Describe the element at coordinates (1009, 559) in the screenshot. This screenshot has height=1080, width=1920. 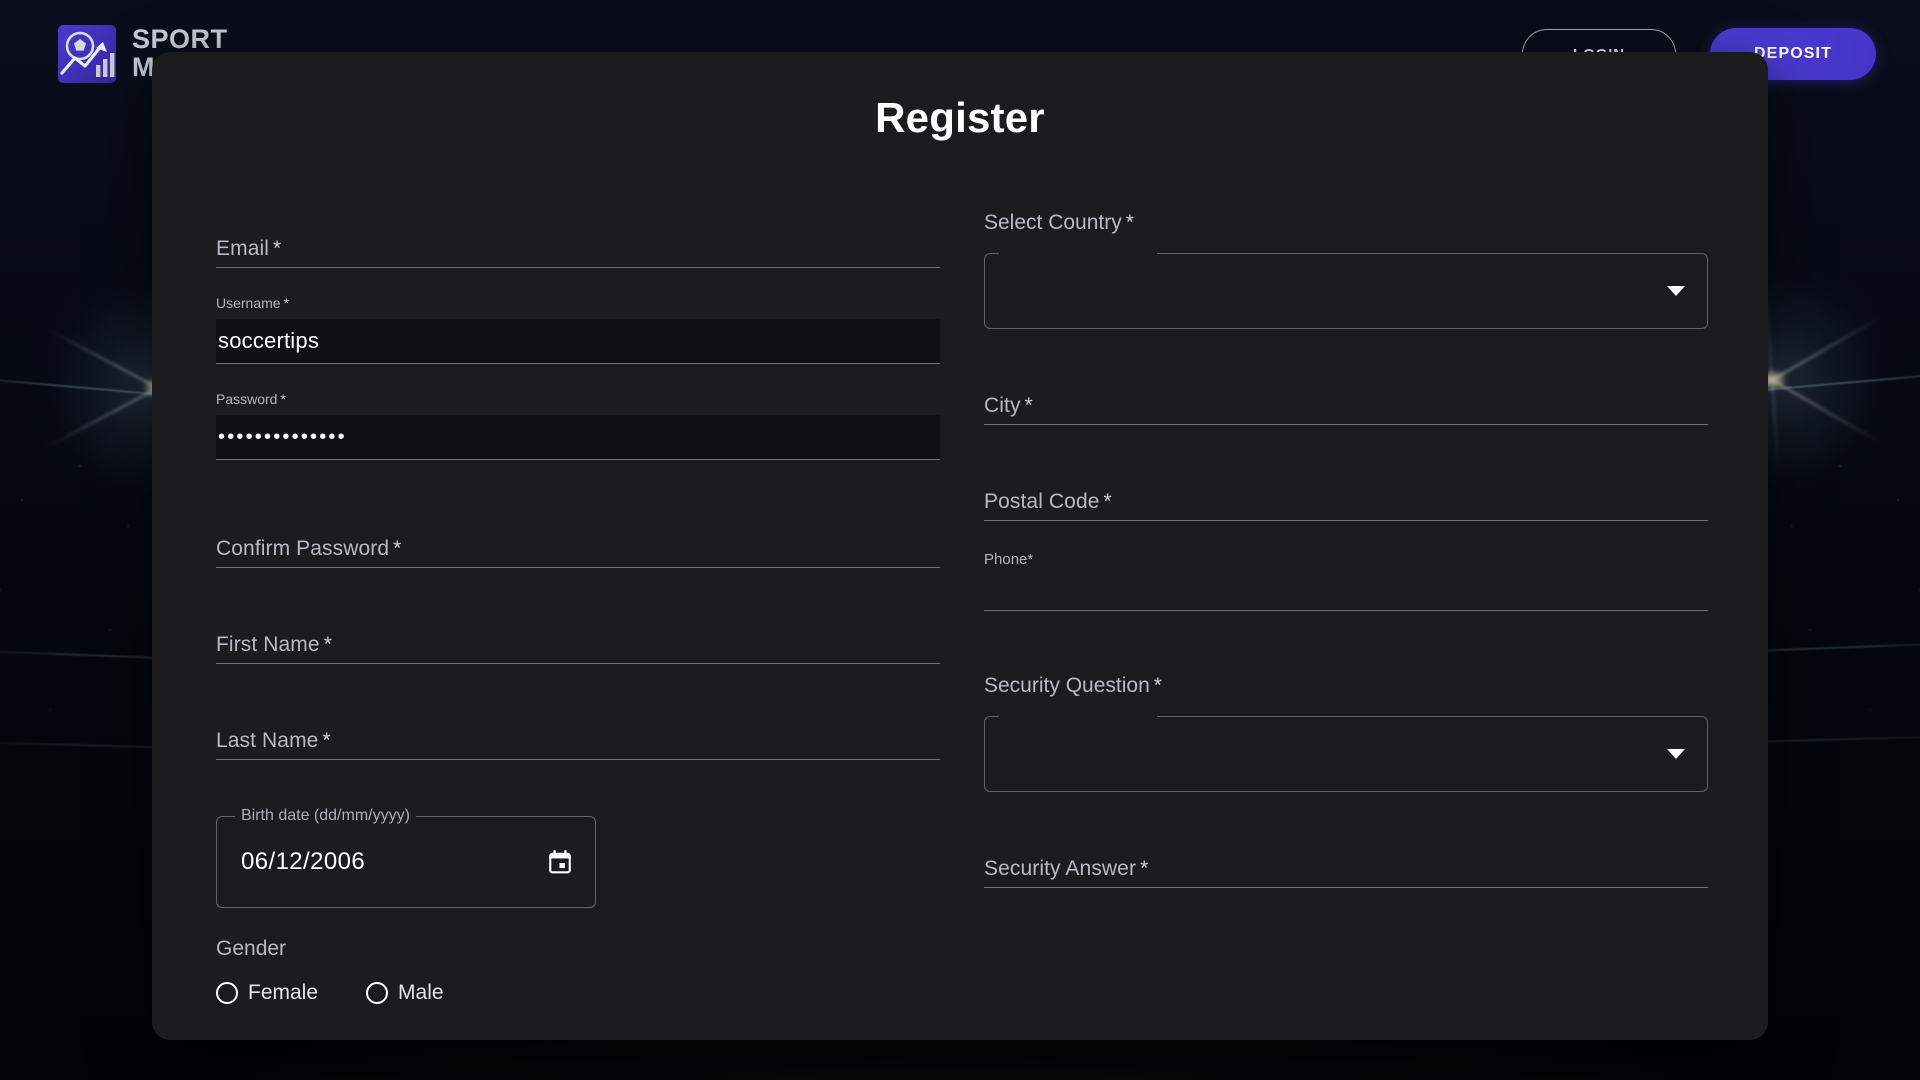
I see `phone-label: Phone*` at that location.